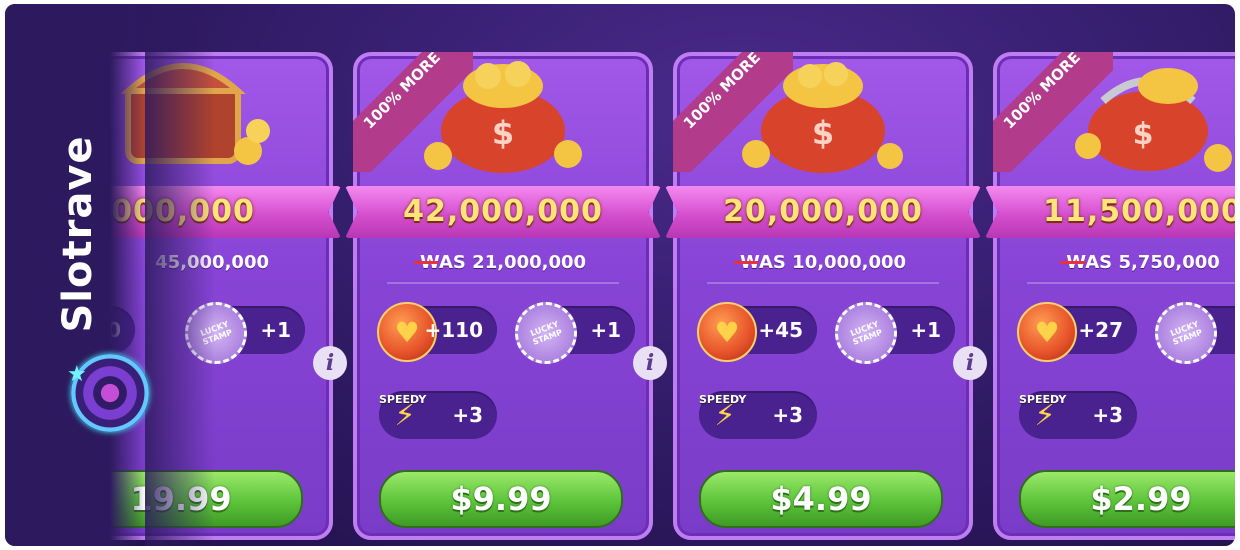  What do you see at coordinates (503, 262) in the screenshot?
I see `was-price: WAS 21,000,000` at bounding box center [503, 262].